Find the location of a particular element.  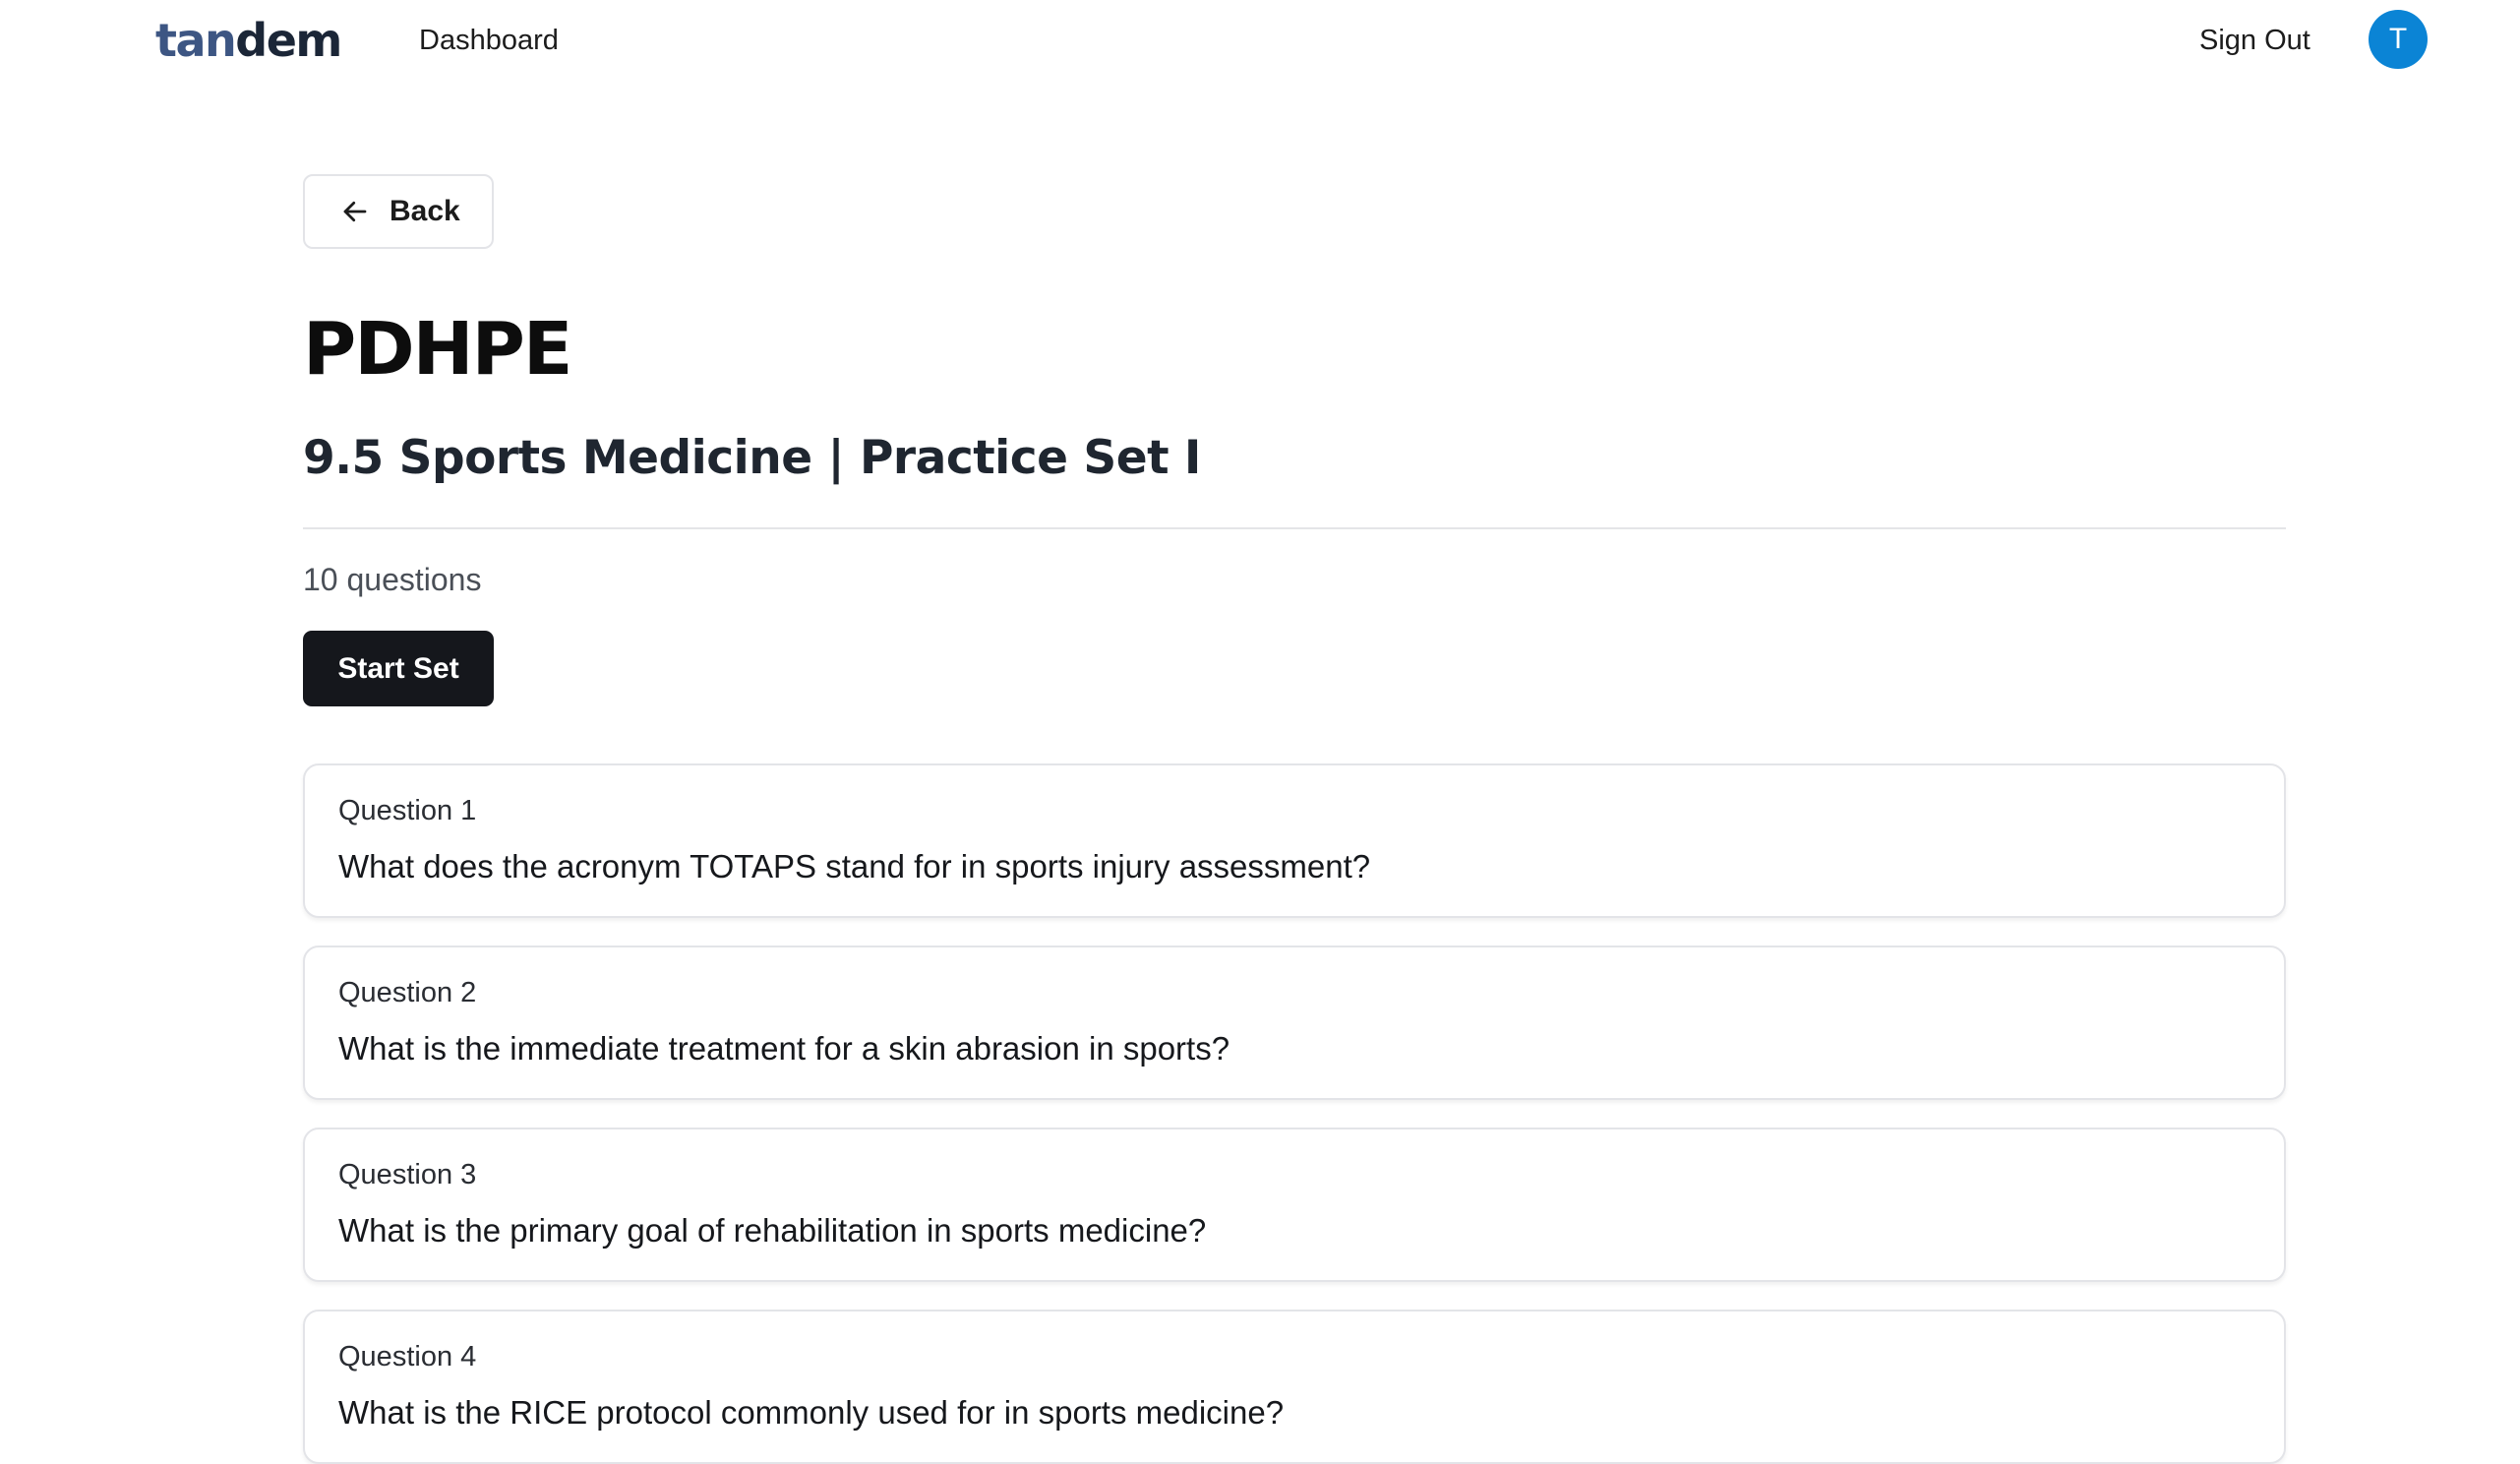

question-count: 10 questions is located at coordinates (392, 579).